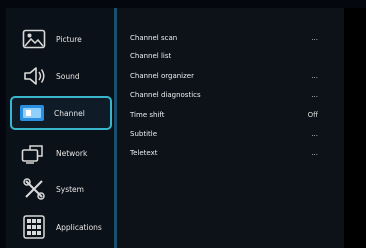 The width and height of the screenshot is (366, 248). Describe the element at coordinates (79, 227) in the screenshot. I see `sidebar-item-label: Applications` at that location.